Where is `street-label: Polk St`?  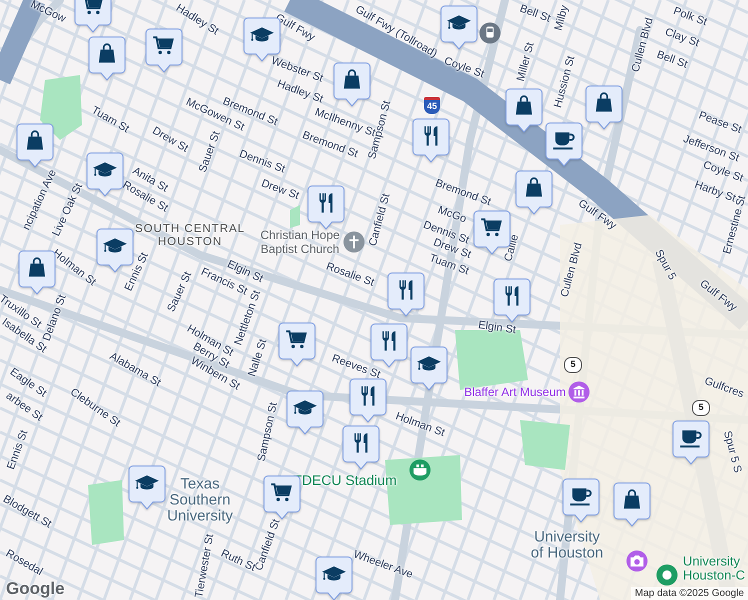
street-label: Polk St is located at coordinates (690, 16).